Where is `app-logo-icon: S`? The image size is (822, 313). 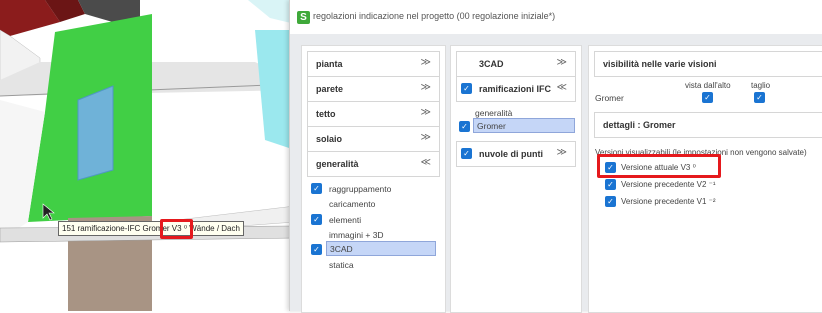 app-logo-icon: S is located at coordinates (303, 17).